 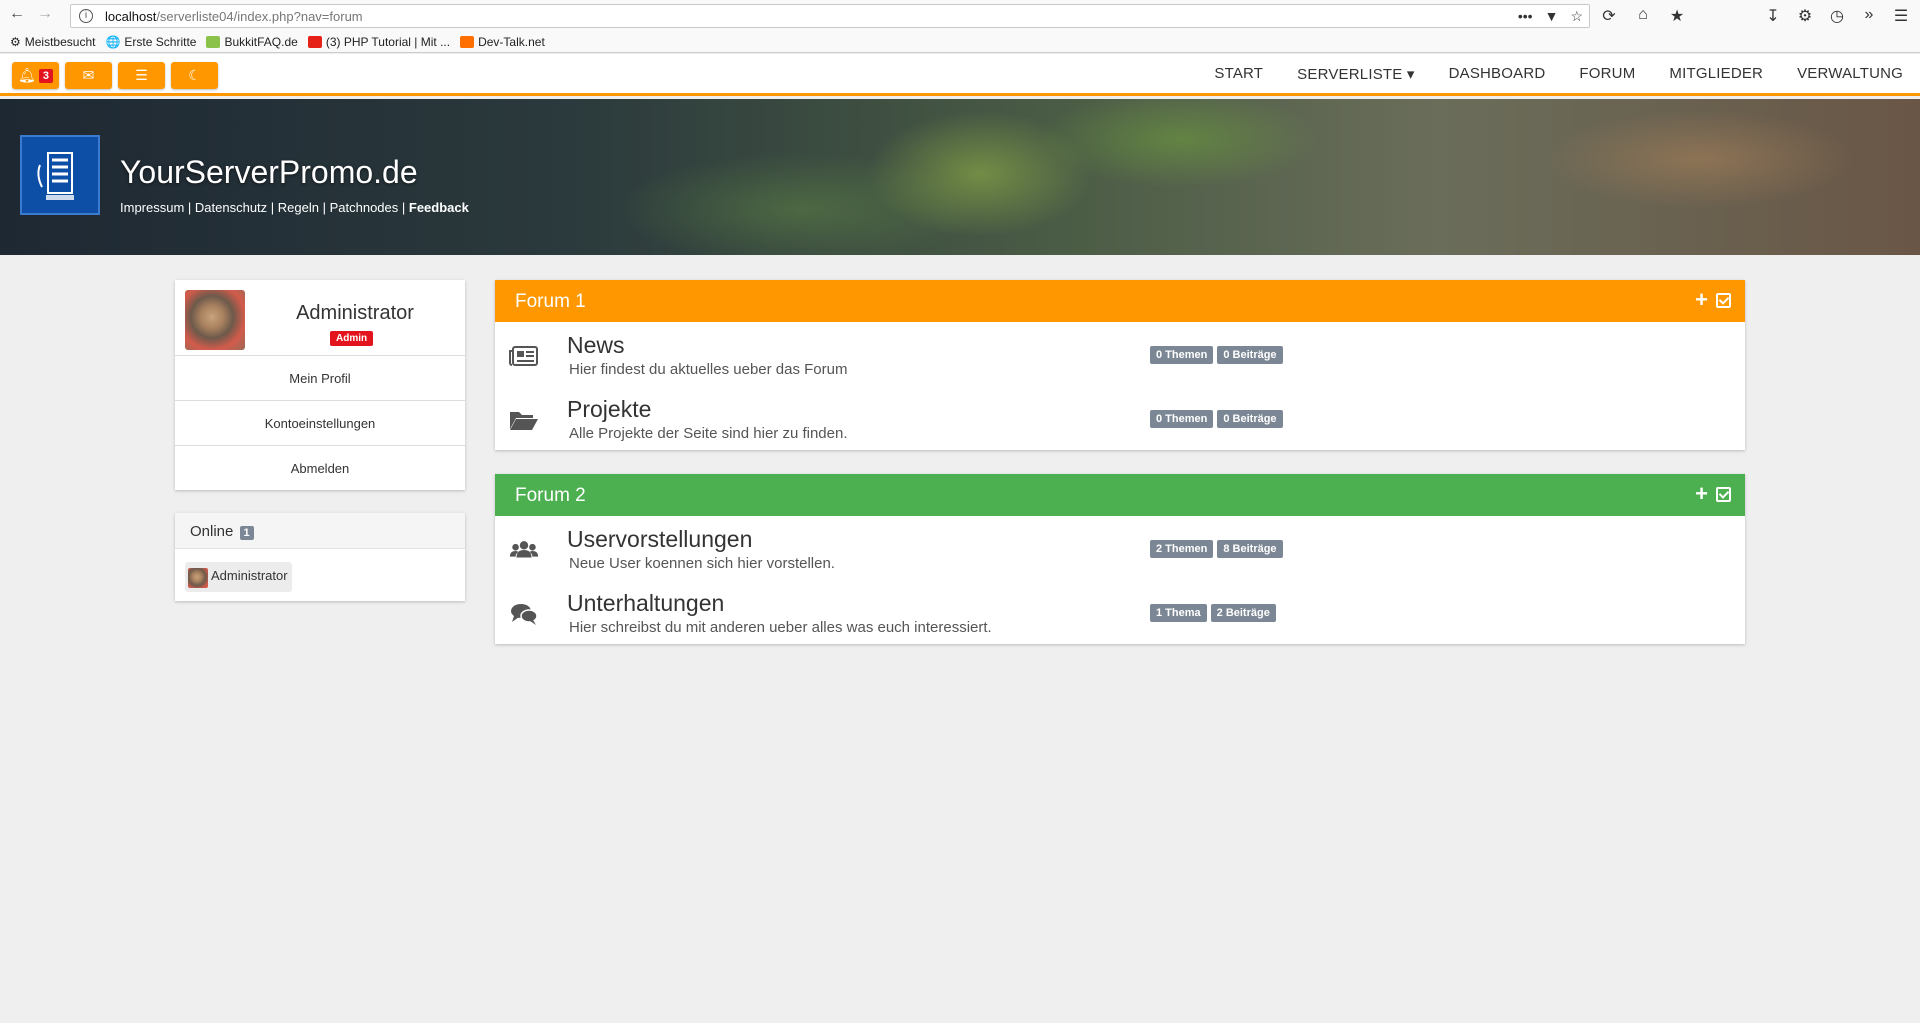 I want to click on online-count-badge: 1, so click(x=246, y=533).